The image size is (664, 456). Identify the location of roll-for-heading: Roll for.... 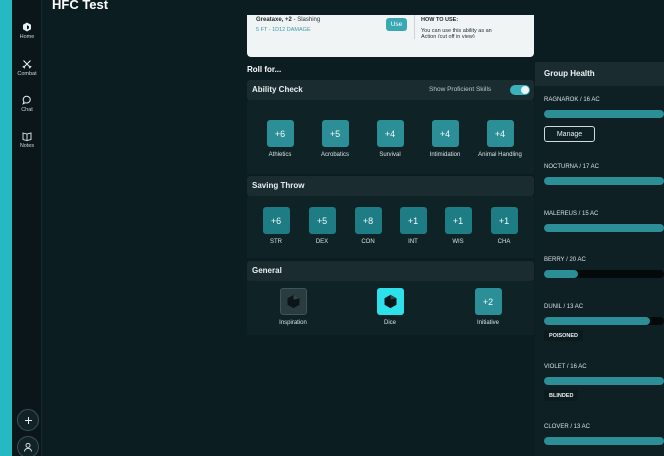
(264, 69).